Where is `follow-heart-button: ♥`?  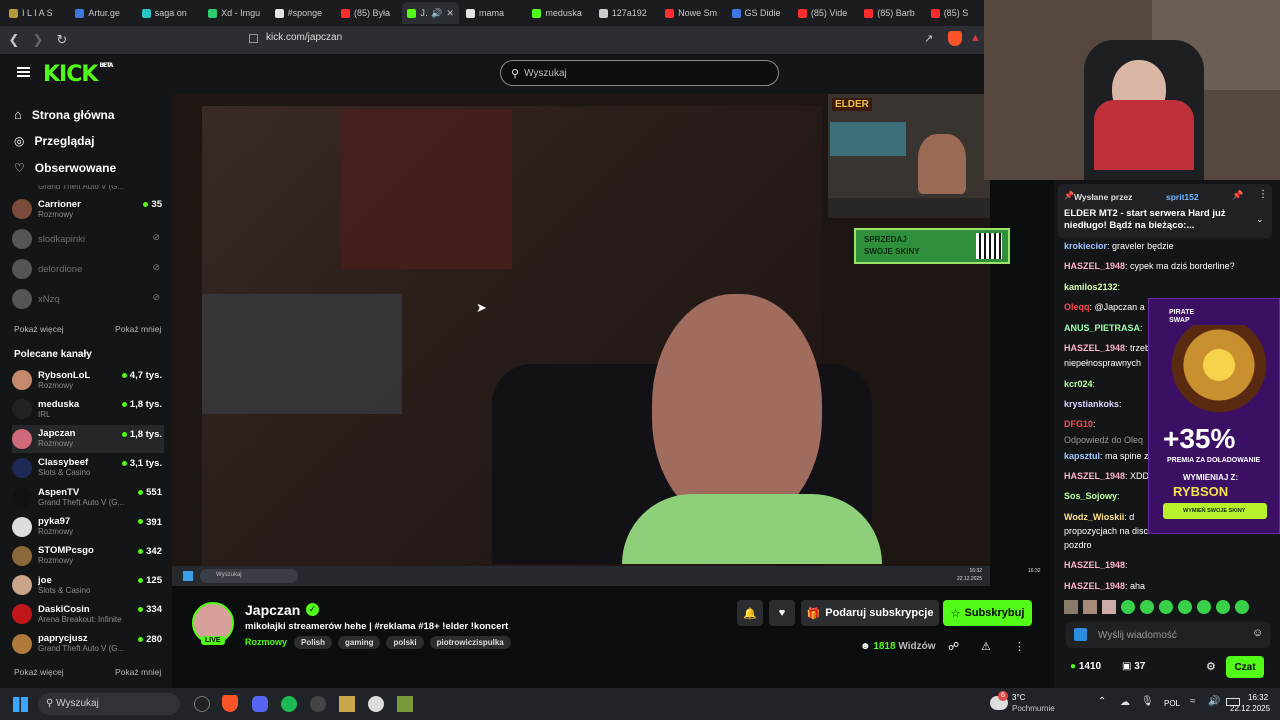 follow-heart-button: ♥ is located at coordinates (782, 613).